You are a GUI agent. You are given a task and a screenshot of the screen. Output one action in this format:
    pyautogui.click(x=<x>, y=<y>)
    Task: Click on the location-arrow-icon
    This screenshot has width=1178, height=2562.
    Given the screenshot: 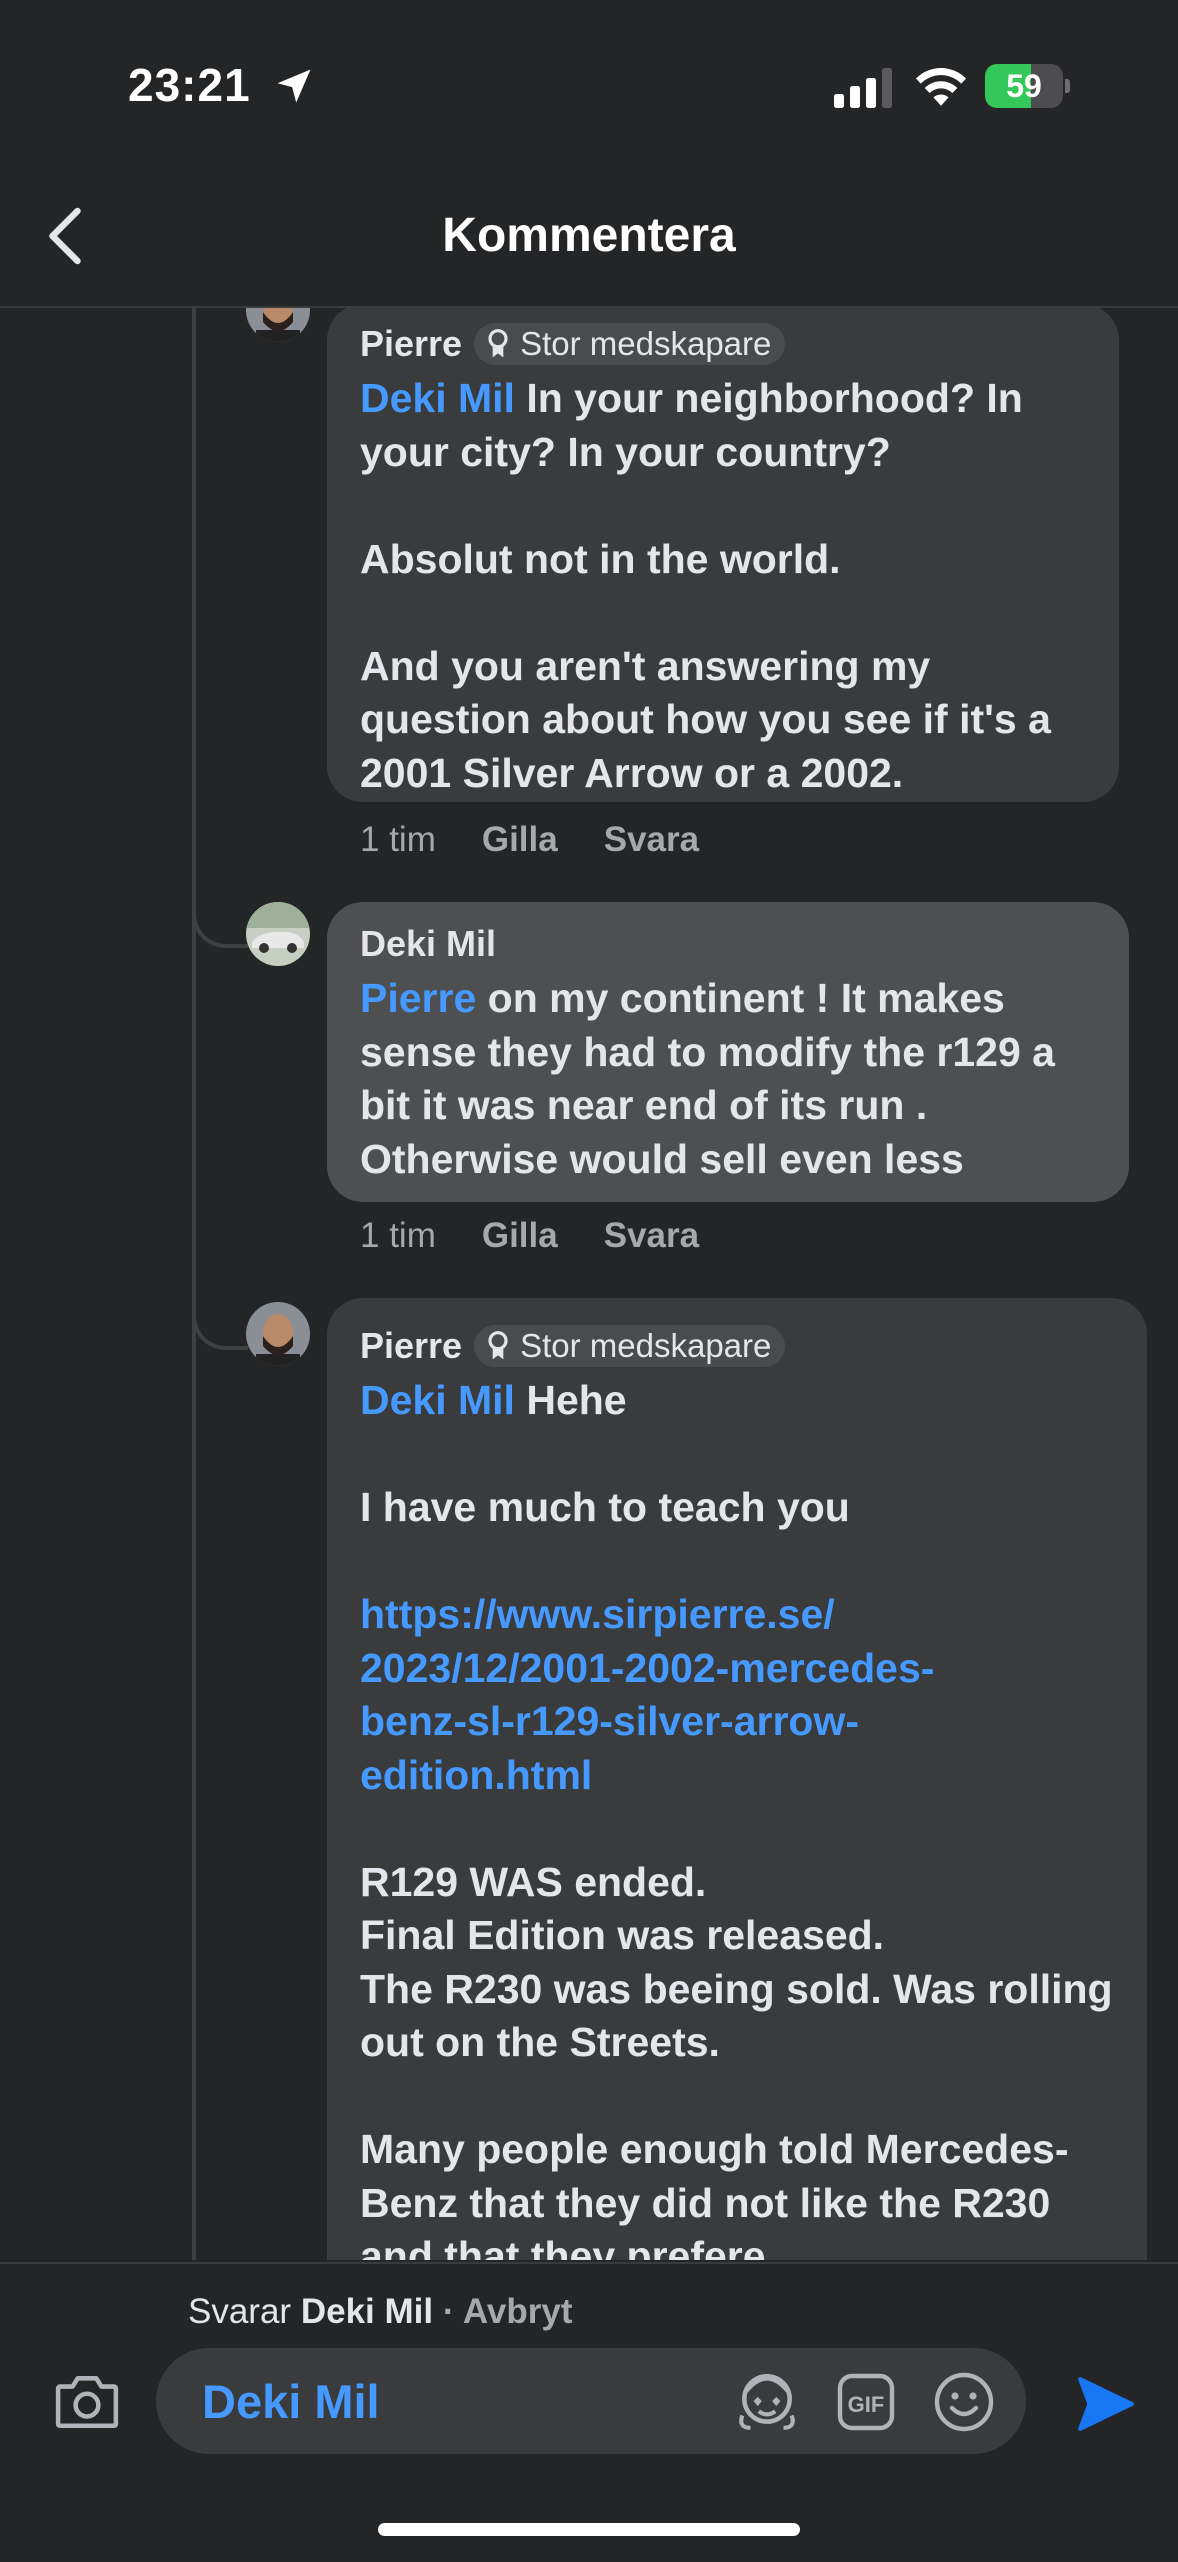 What is the action you would take?
    pyautogui.click(x=294, y=86)
    